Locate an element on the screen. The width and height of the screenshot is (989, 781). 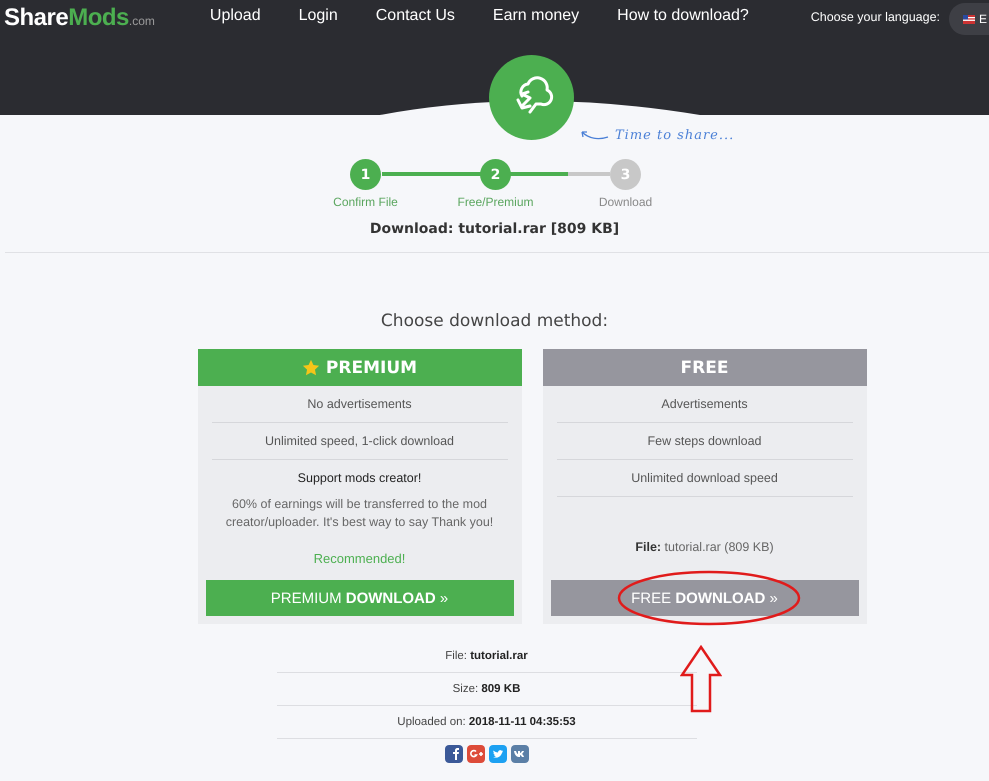
nav-link: How to download? is located at coordinates (683, 16).